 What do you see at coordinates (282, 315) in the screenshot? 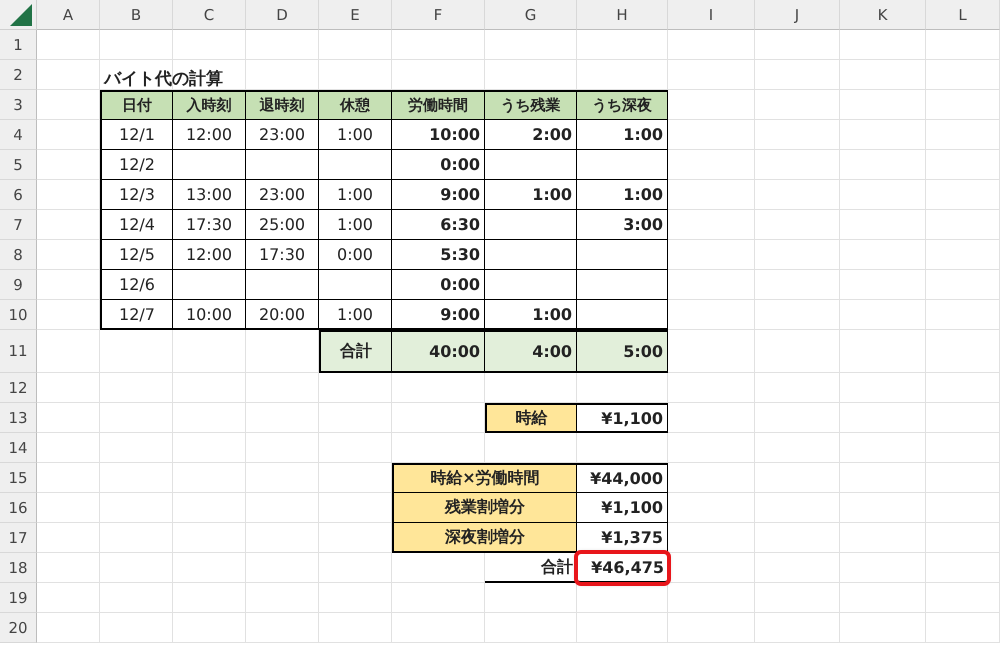
I see `table-cell: 20:00` at bounding box center [282, 315].